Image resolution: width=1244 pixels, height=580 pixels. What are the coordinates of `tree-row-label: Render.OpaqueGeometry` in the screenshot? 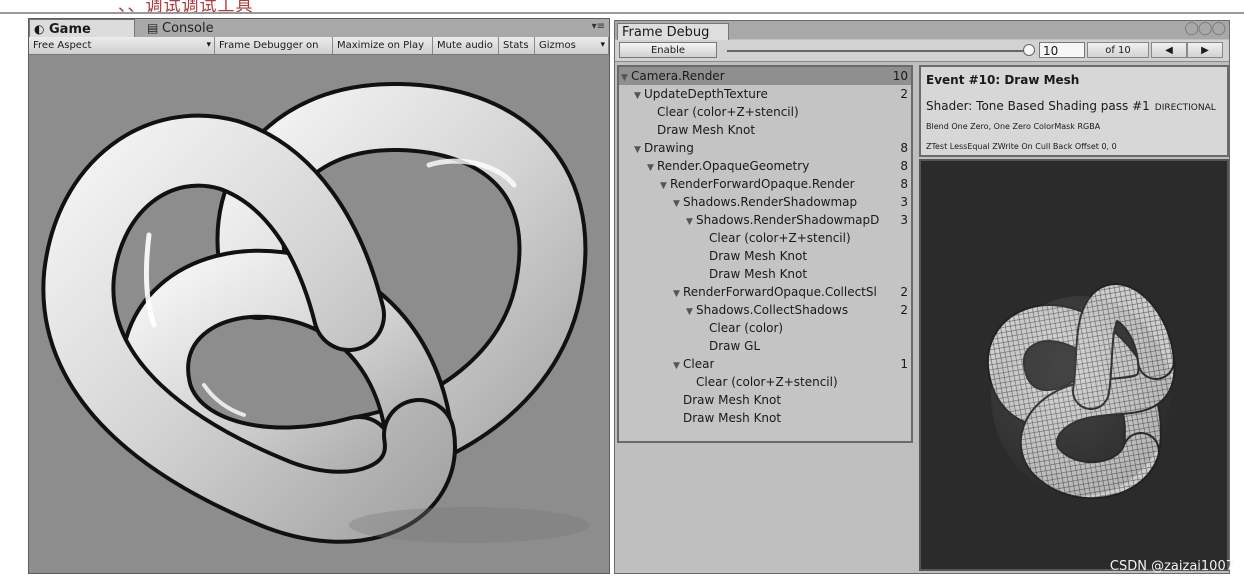 It's located at (733, 166).